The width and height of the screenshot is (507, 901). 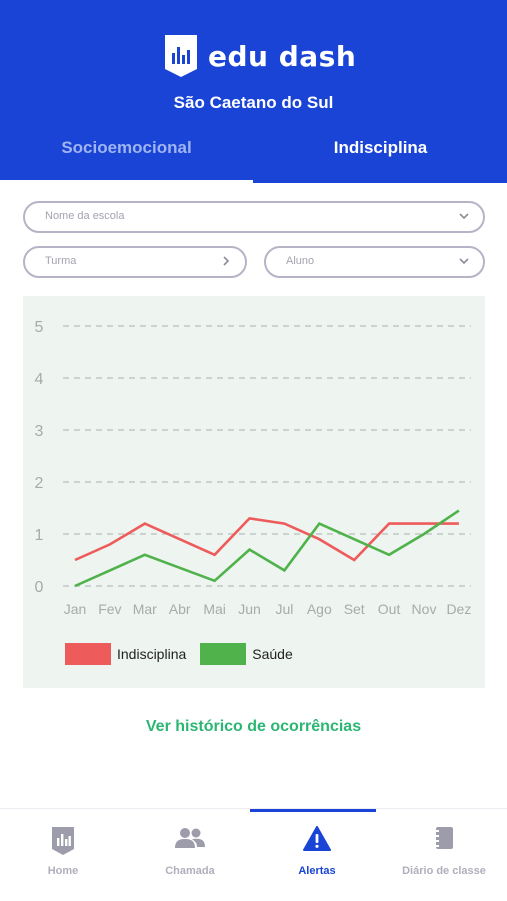 What do you see at coordinates (126, 181) in the screenshot?
I see `tab-indicator` at bounding box center [126, 181].